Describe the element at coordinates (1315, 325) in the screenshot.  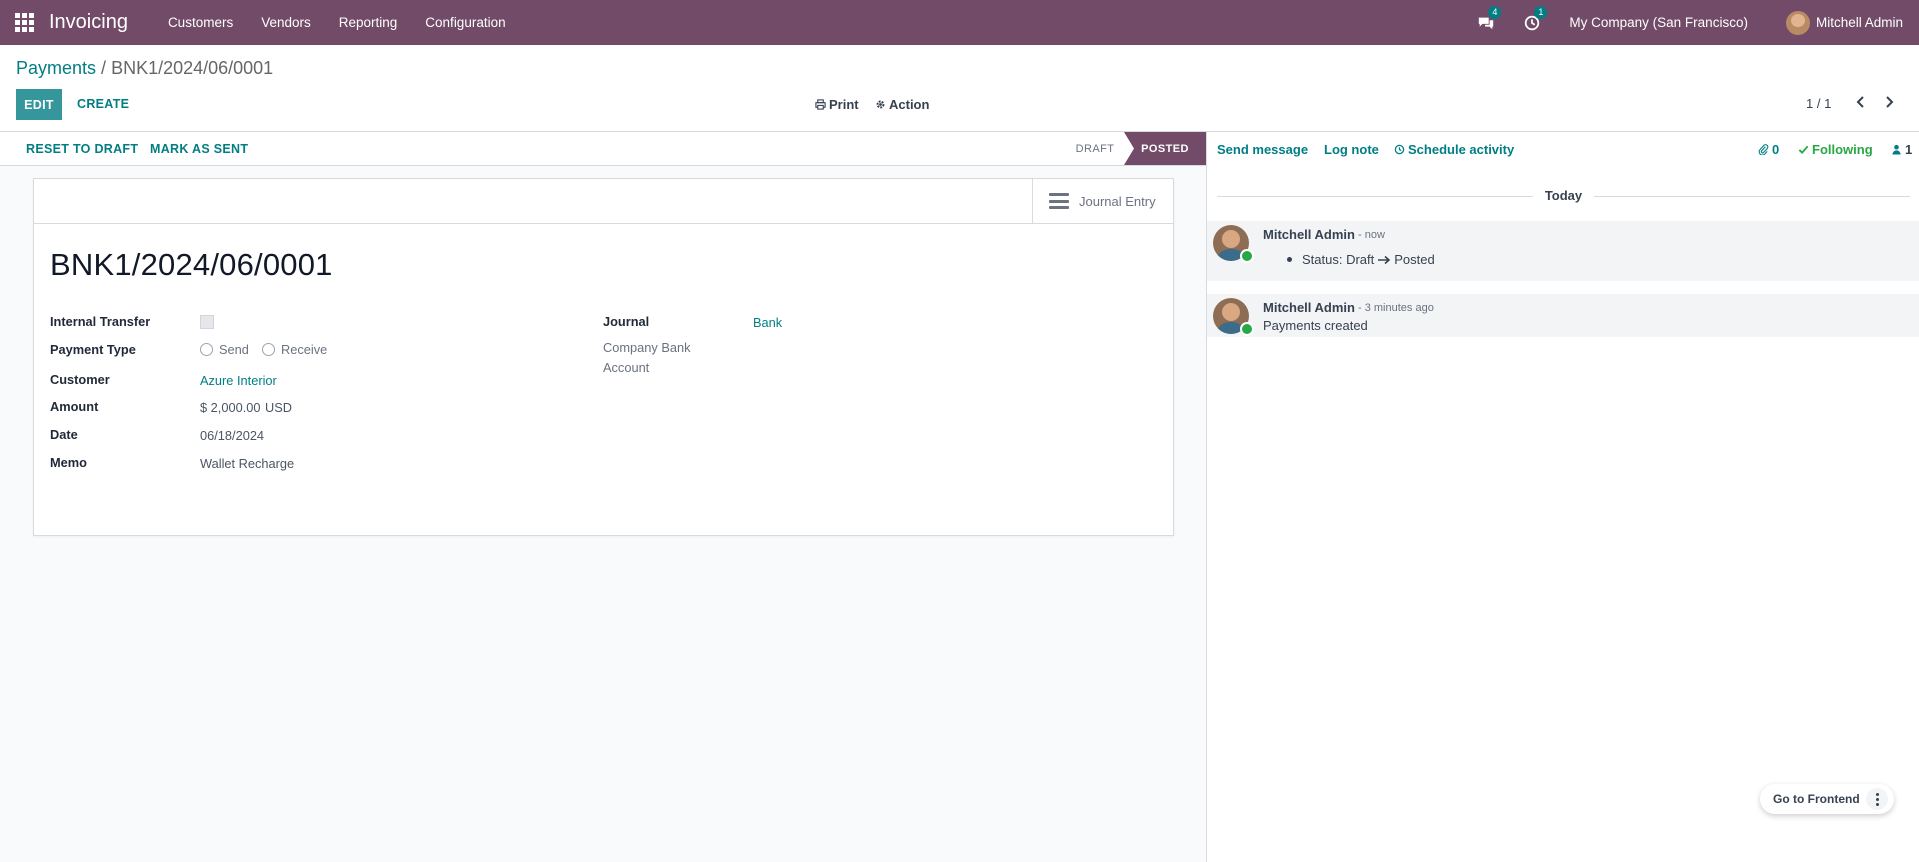
I see `message-body: Payments created` at that location.